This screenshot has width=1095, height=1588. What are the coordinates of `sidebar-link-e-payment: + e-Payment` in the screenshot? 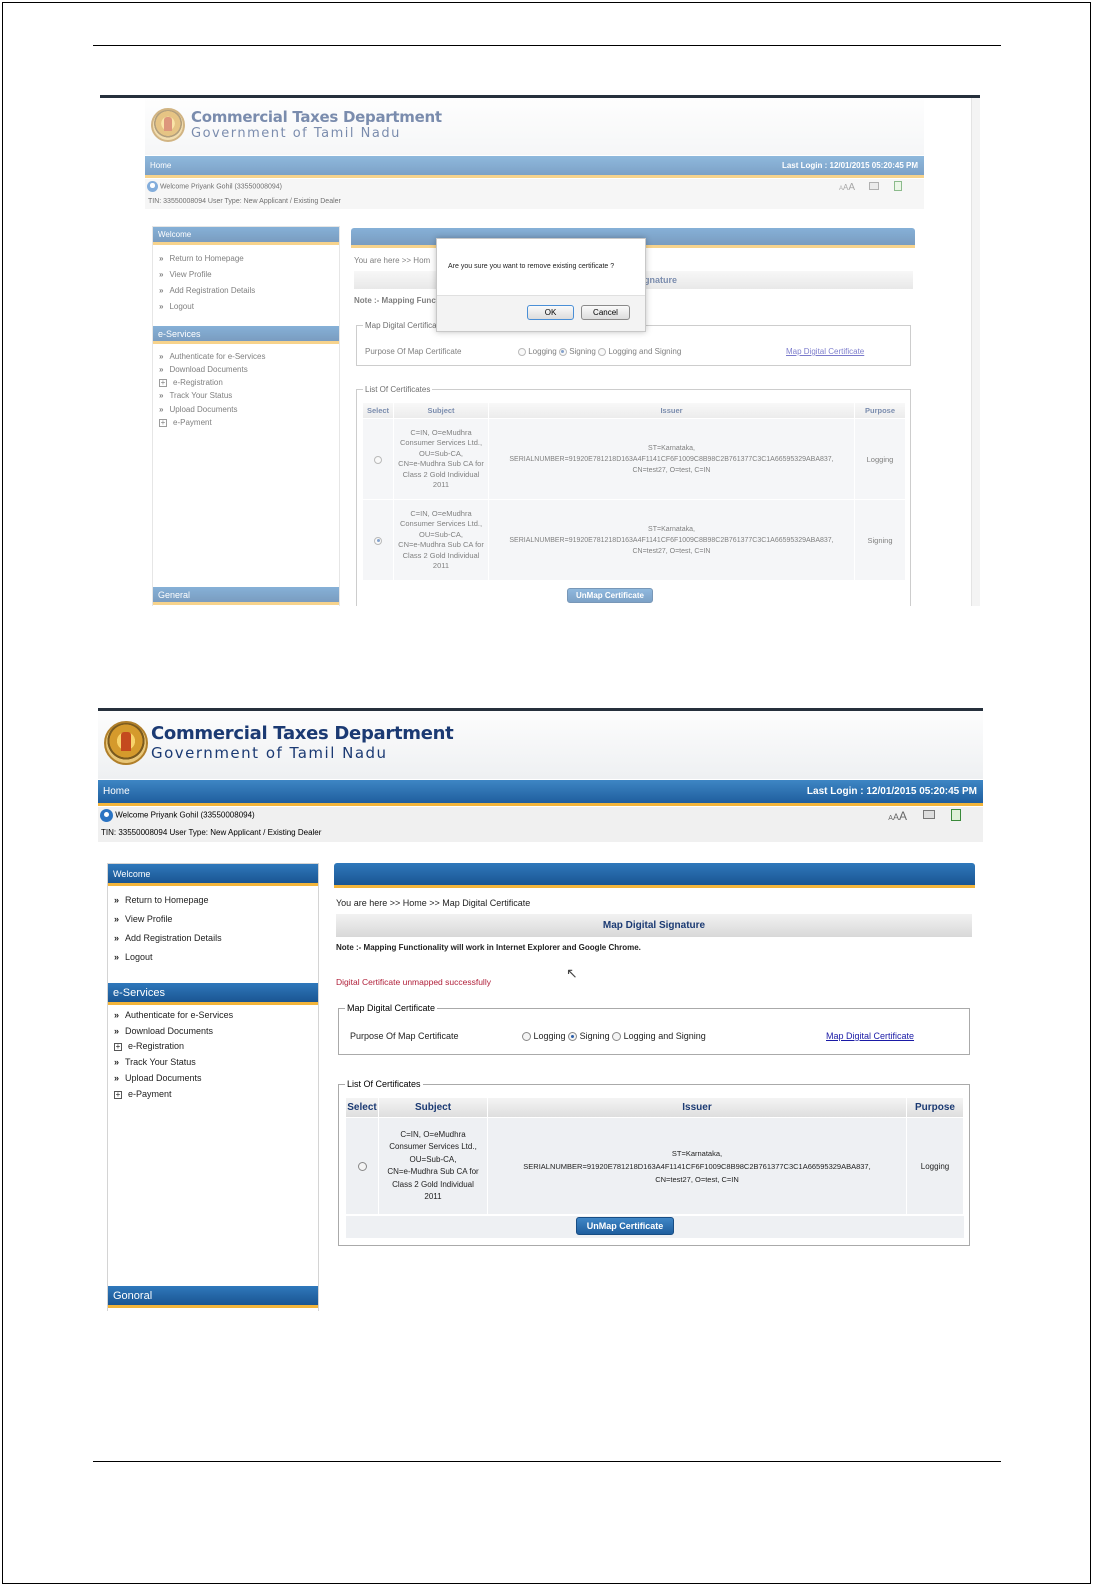 It's located at (143, 1094).